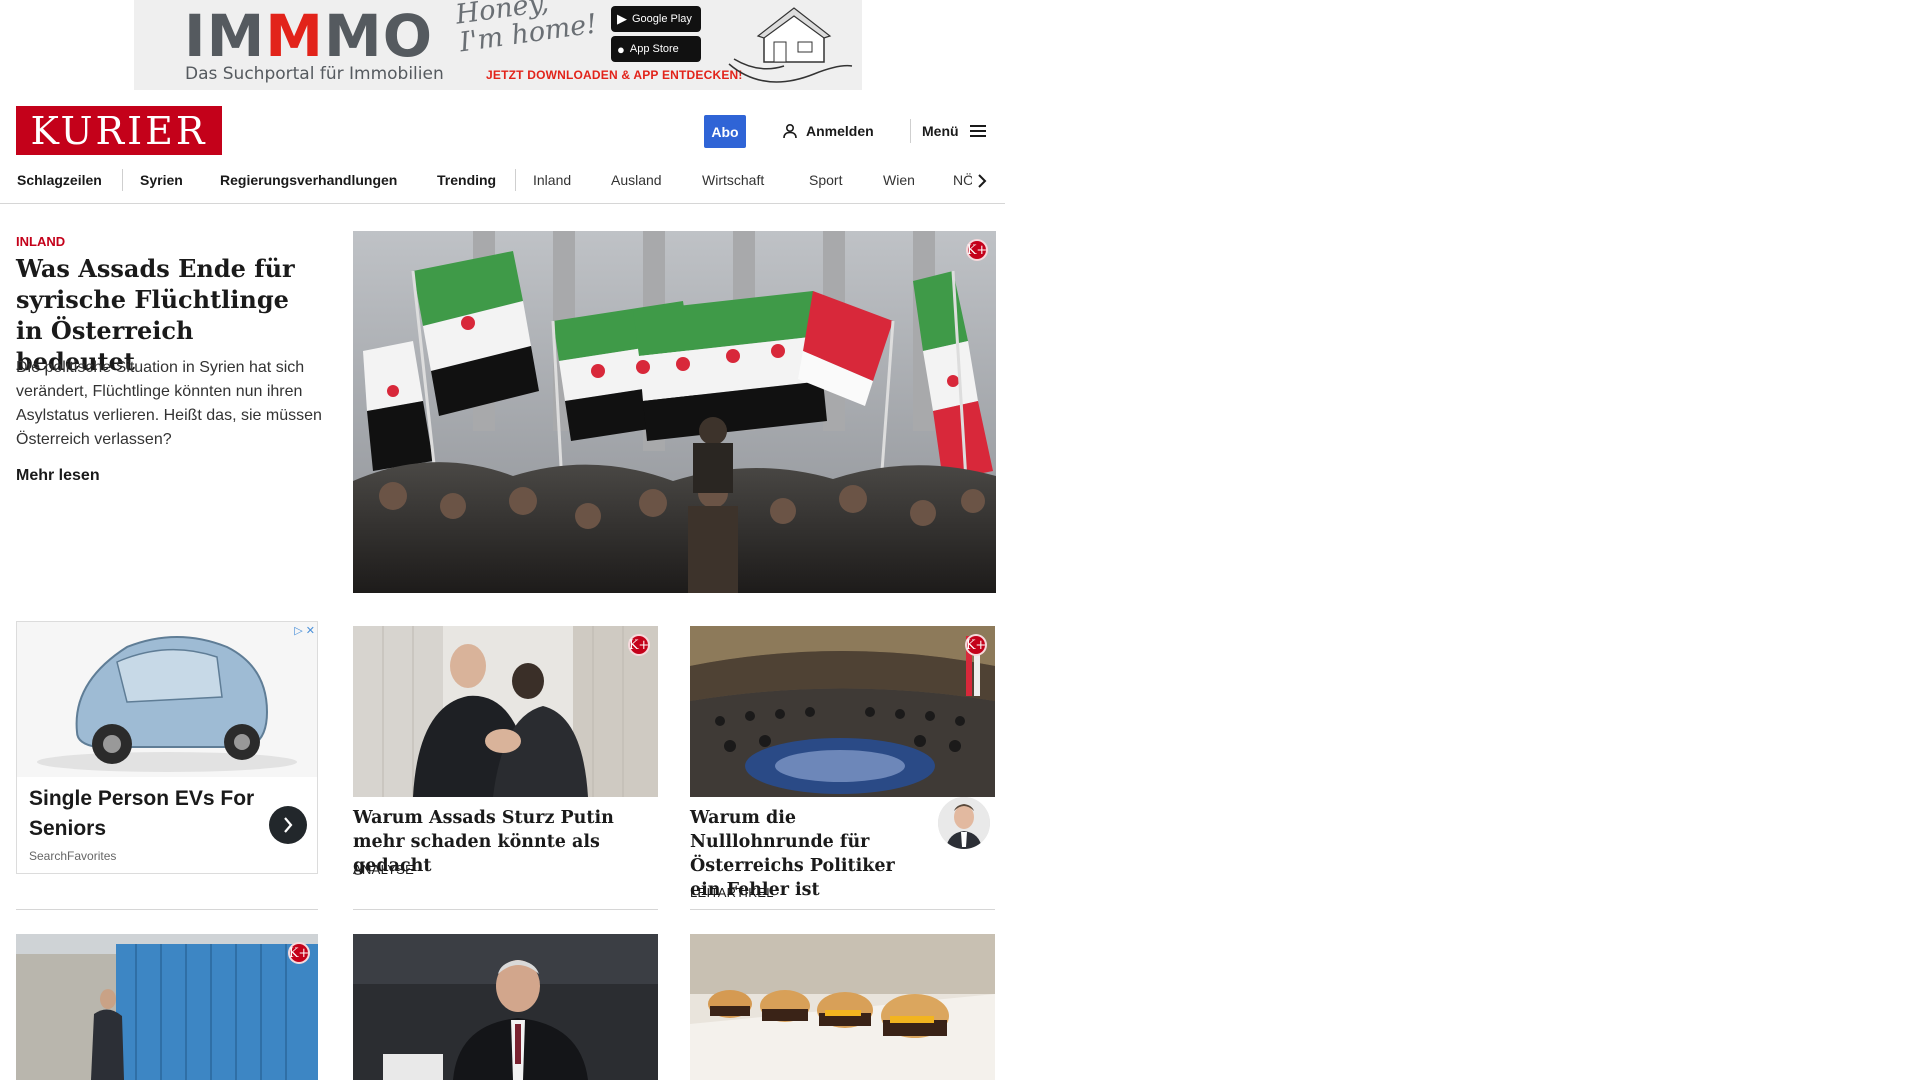  I want to click on nav-item-syrien: Syrien, so click(161, 180).